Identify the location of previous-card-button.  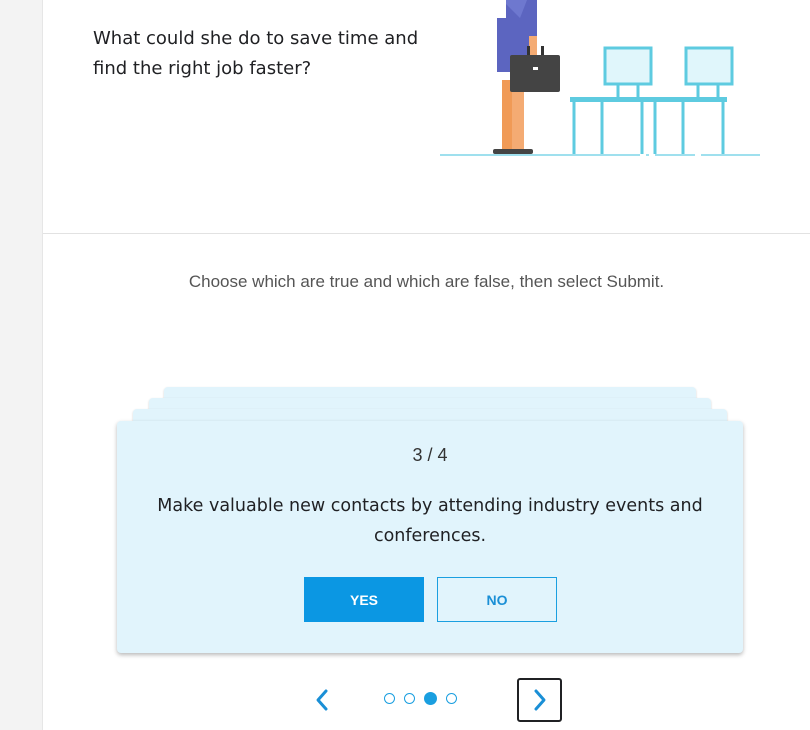
(322, 700).